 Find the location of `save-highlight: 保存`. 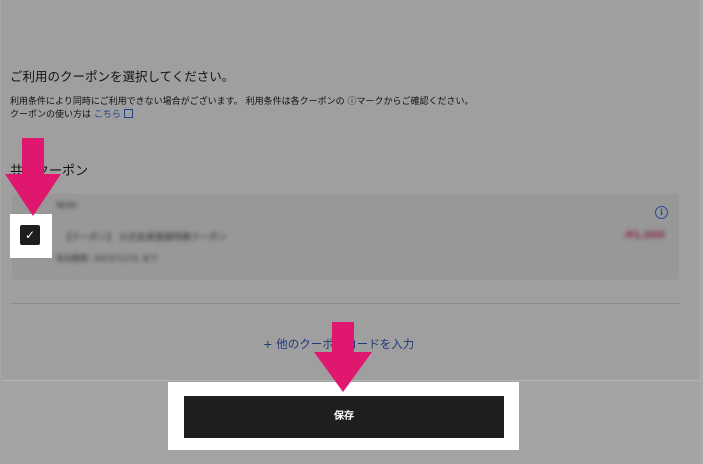

save-highlight: 保存 is located at coordinates (343, 416).